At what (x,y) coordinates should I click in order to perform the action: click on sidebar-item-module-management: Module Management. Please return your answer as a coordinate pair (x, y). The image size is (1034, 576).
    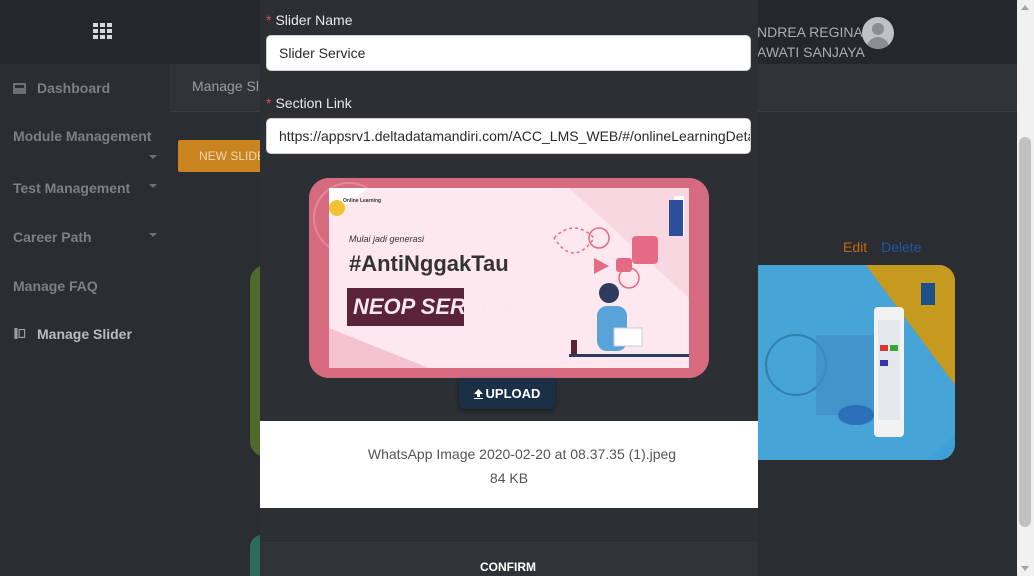
    Looking at the image, I should click on (82, 136).